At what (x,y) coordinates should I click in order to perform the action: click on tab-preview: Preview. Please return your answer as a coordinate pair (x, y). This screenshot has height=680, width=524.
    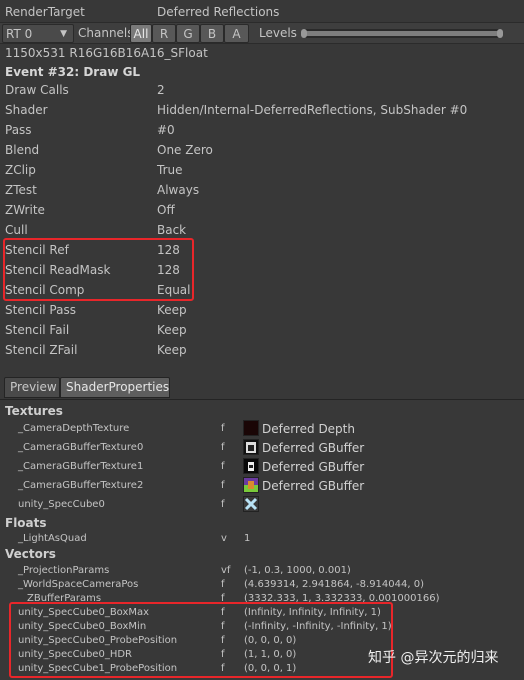
    Looking at the image, I should click on (32, 387).